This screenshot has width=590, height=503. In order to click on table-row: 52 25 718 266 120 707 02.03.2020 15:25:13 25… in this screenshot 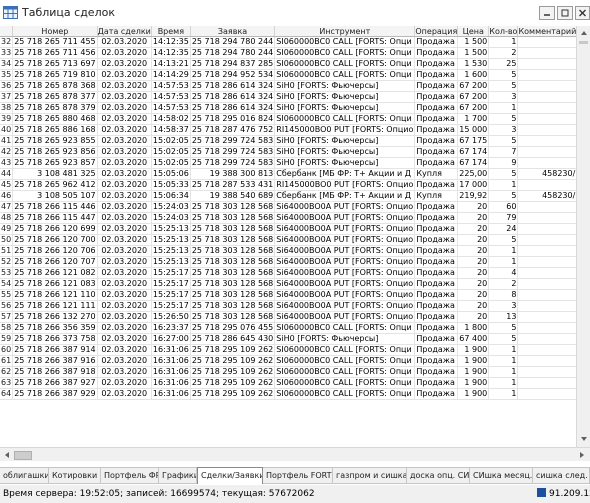, I will do `click(288, 262)`.